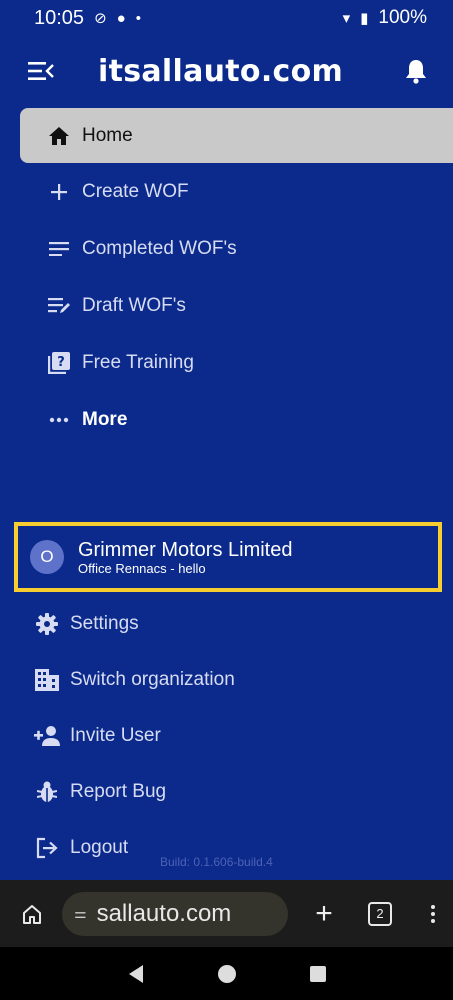 The width and height of the screenshot is (453, 1000). I want to click on menu-item-label: Logout, so click(99, 847).